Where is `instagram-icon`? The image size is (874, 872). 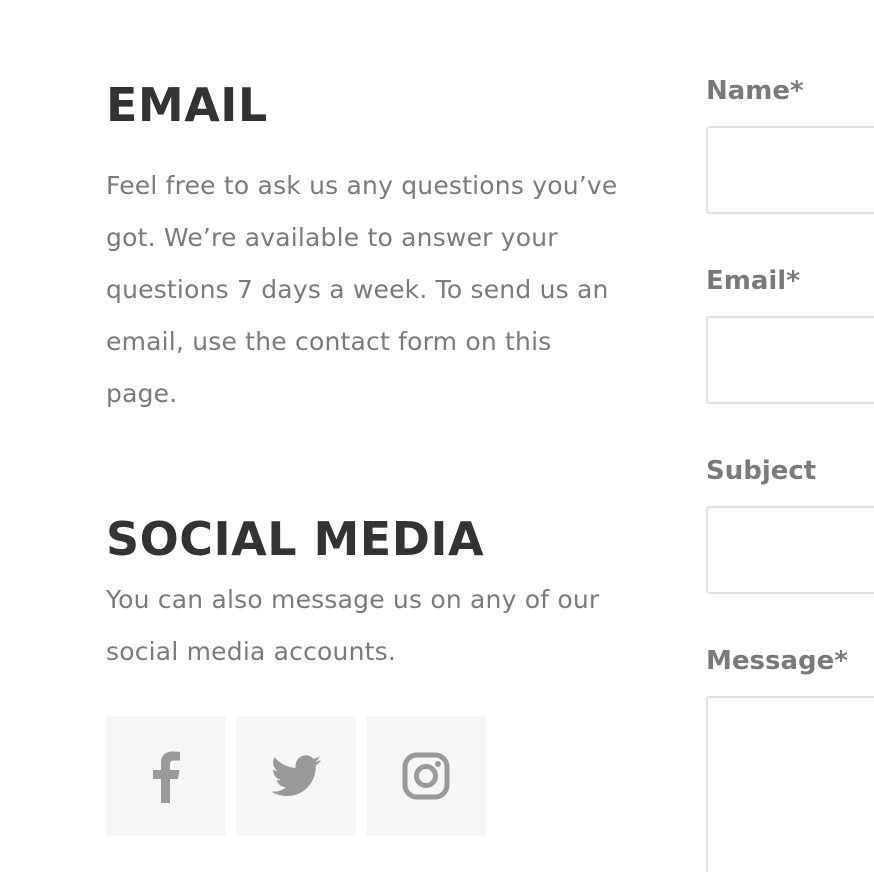 instagram-icon is located at coordinates (426, 776).